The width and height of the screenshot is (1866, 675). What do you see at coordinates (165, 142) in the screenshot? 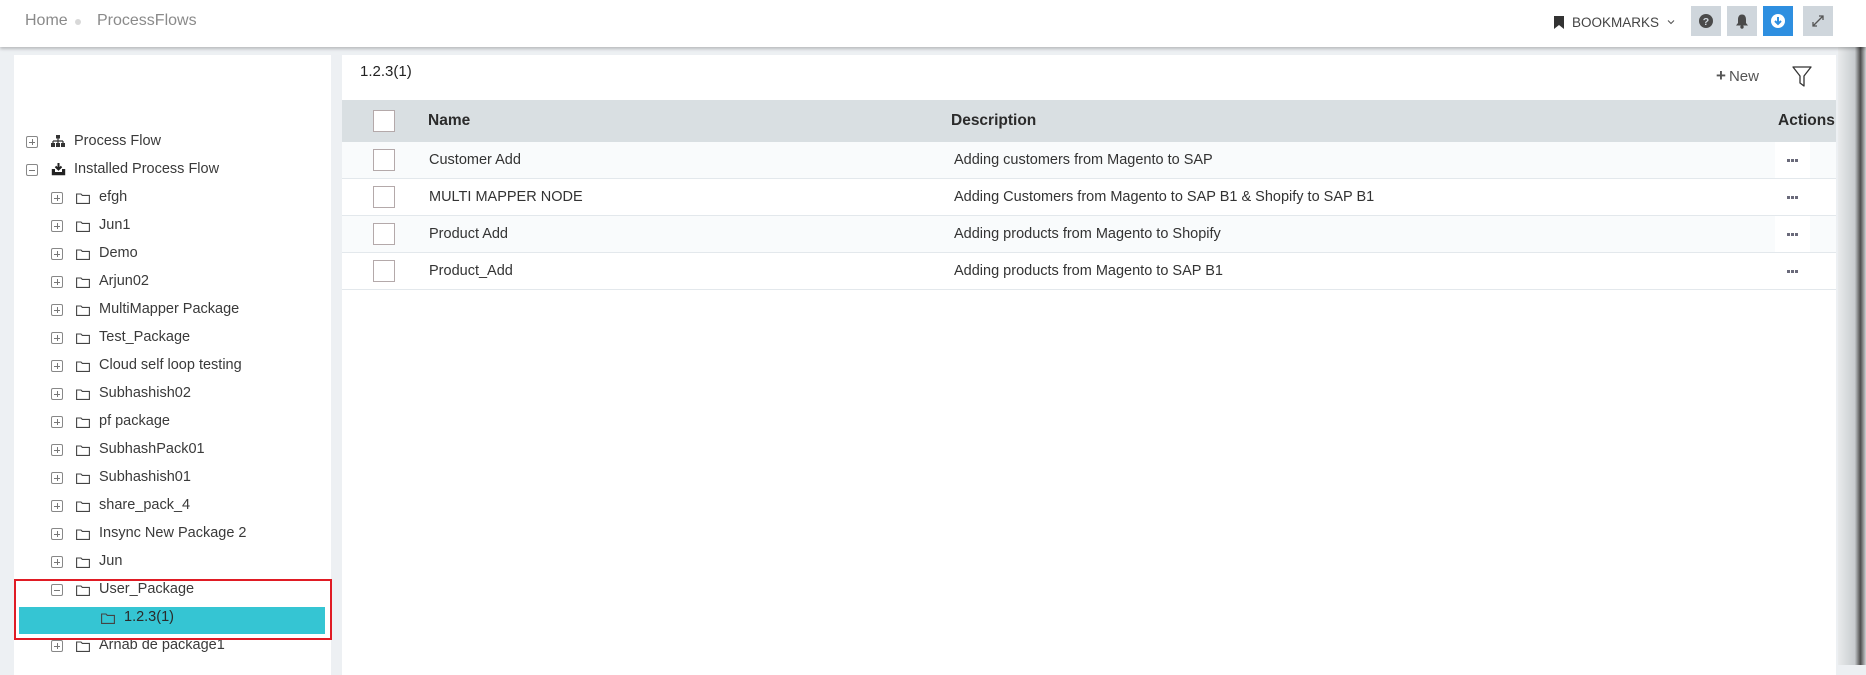
I see `tree-item: Process Flow` at bounding box center [165, 142].